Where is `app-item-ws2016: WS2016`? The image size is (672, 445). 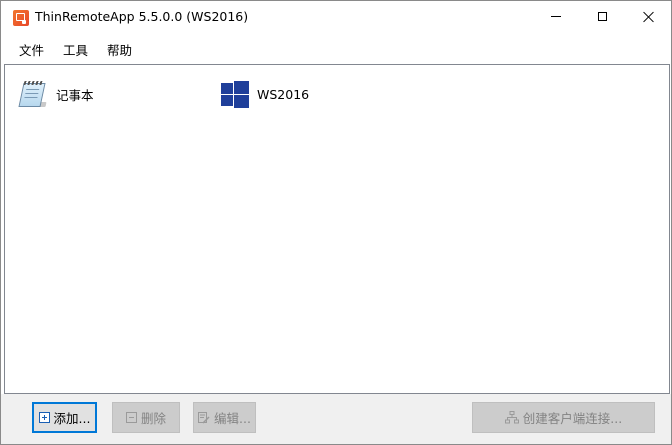
app-item-ws2016: WS2016 is located at coordinates (264, 94).